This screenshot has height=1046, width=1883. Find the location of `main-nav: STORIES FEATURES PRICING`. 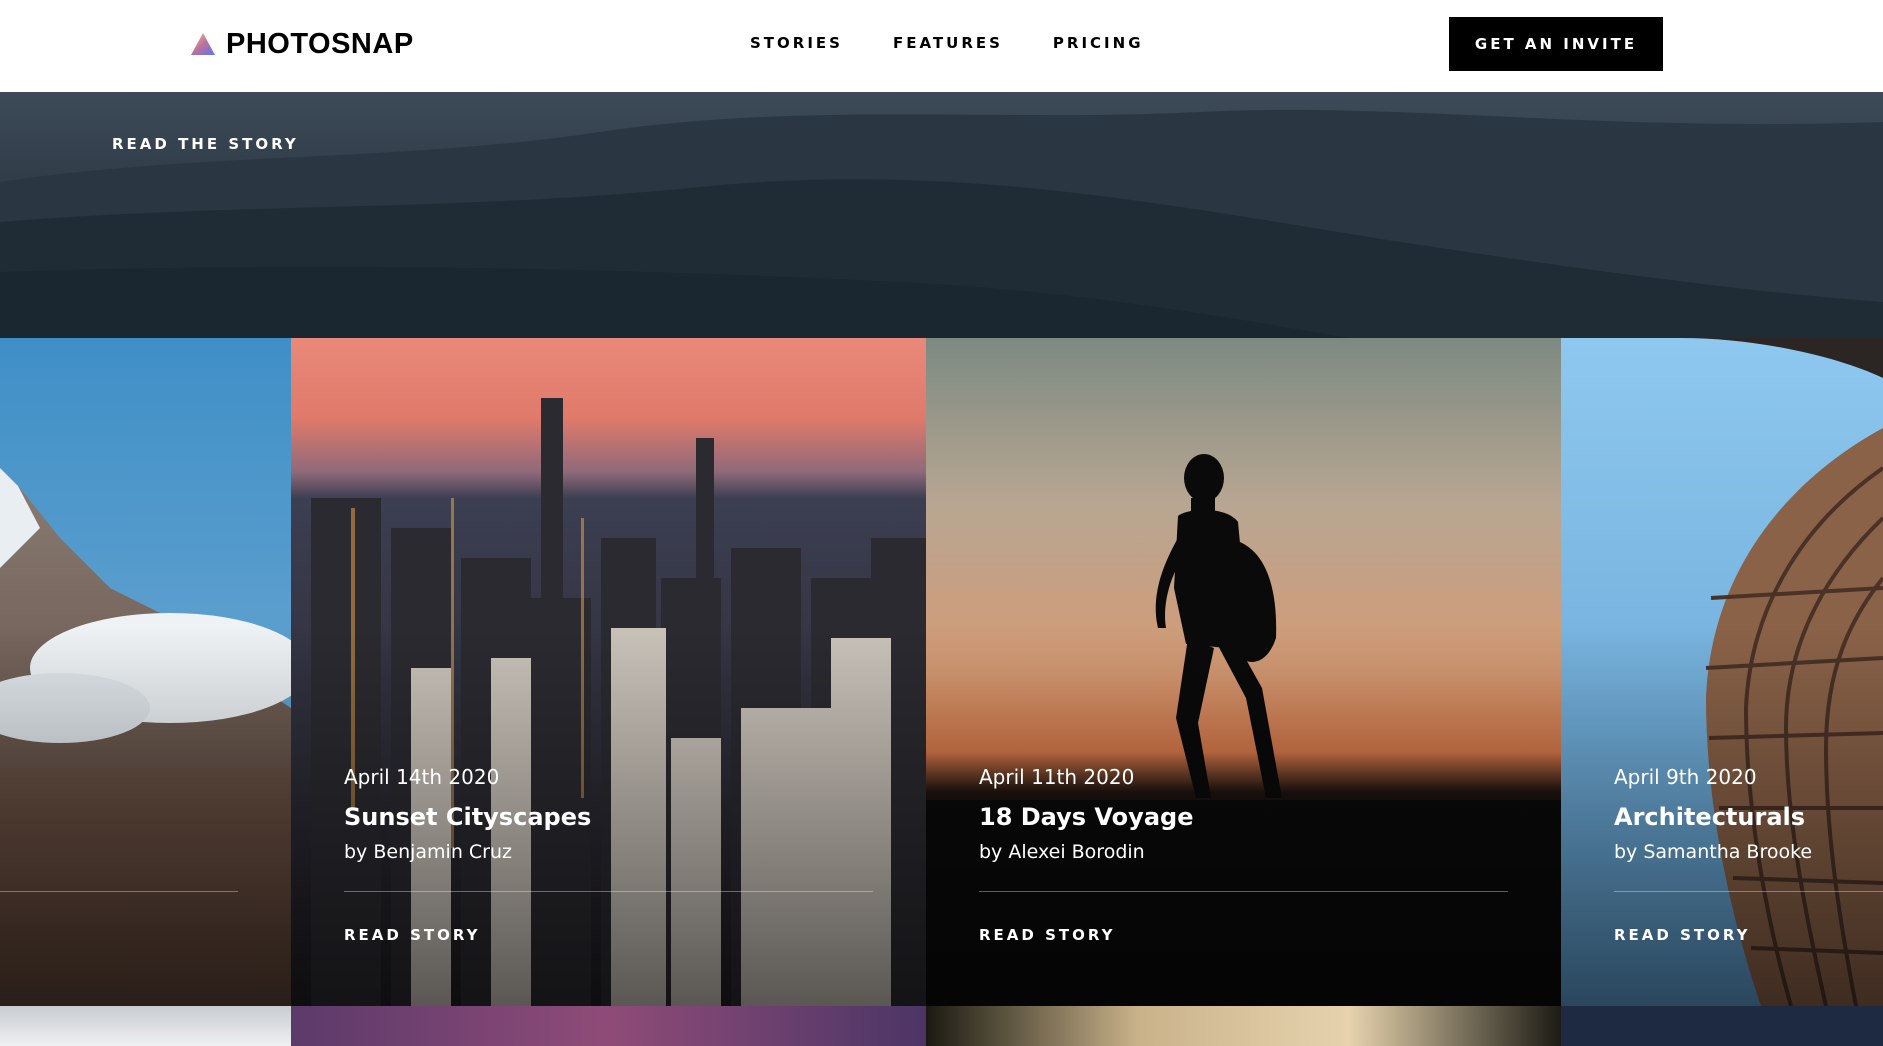

main-nav: STORIES FEATURES PRICING is located at coordinates (947, 43).